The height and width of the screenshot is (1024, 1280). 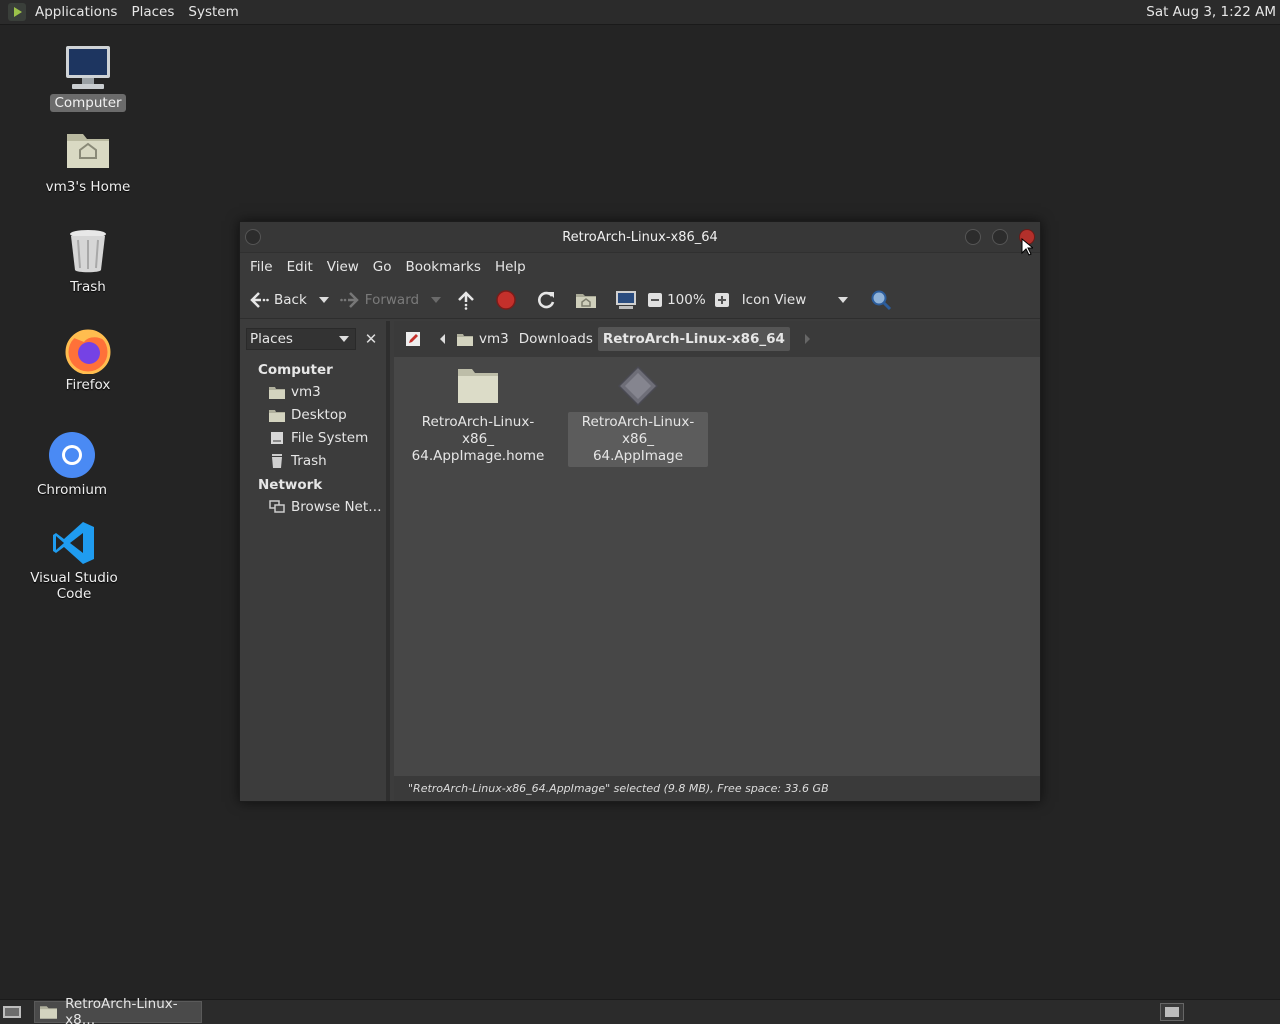 I want to click on path-segment-vm3: vm3, so click(x=483, y=339).